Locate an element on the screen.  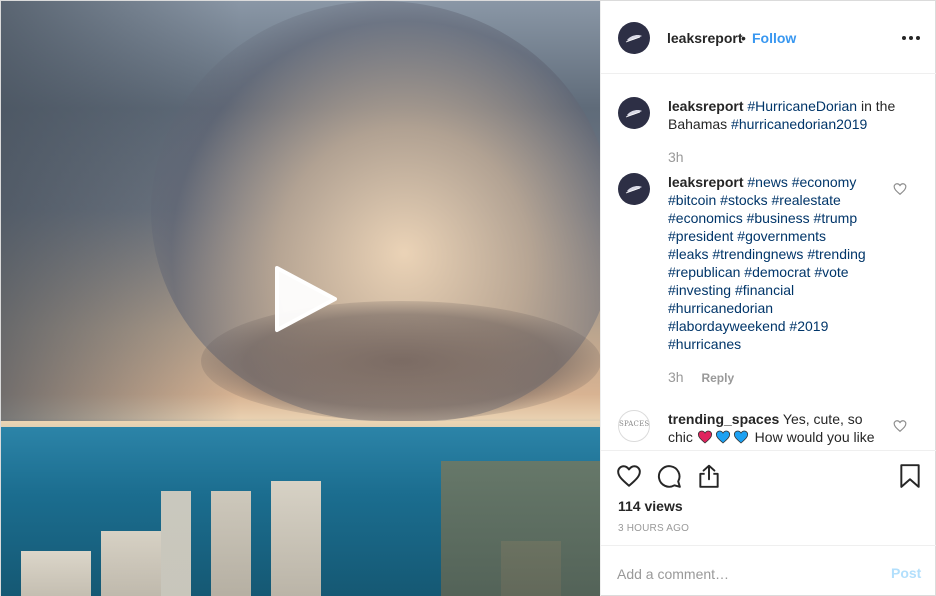
hashtag-link: #trendingnews is located at coordinates (757, 254).